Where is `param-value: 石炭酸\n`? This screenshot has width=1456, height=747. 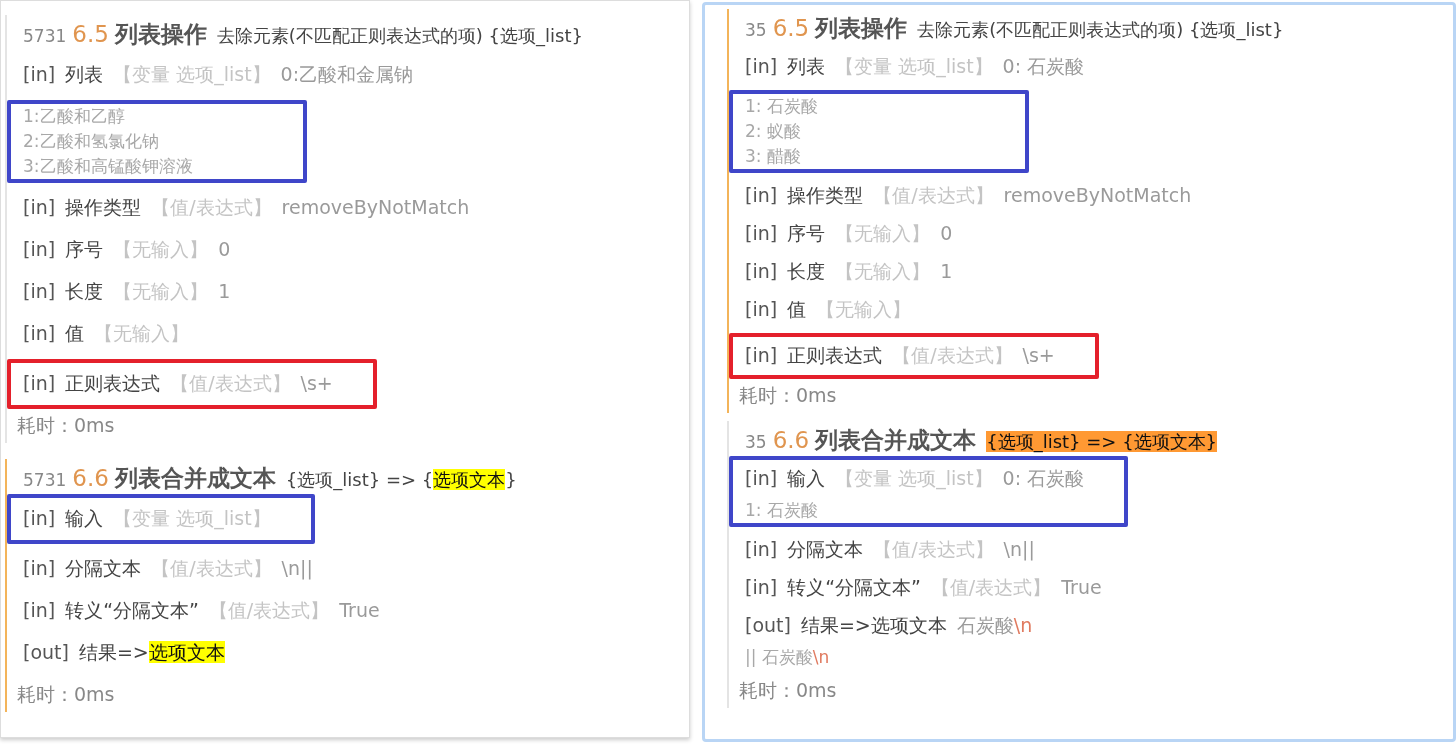 param-value: 石炭酸\n is located at coordinates (994, 625).